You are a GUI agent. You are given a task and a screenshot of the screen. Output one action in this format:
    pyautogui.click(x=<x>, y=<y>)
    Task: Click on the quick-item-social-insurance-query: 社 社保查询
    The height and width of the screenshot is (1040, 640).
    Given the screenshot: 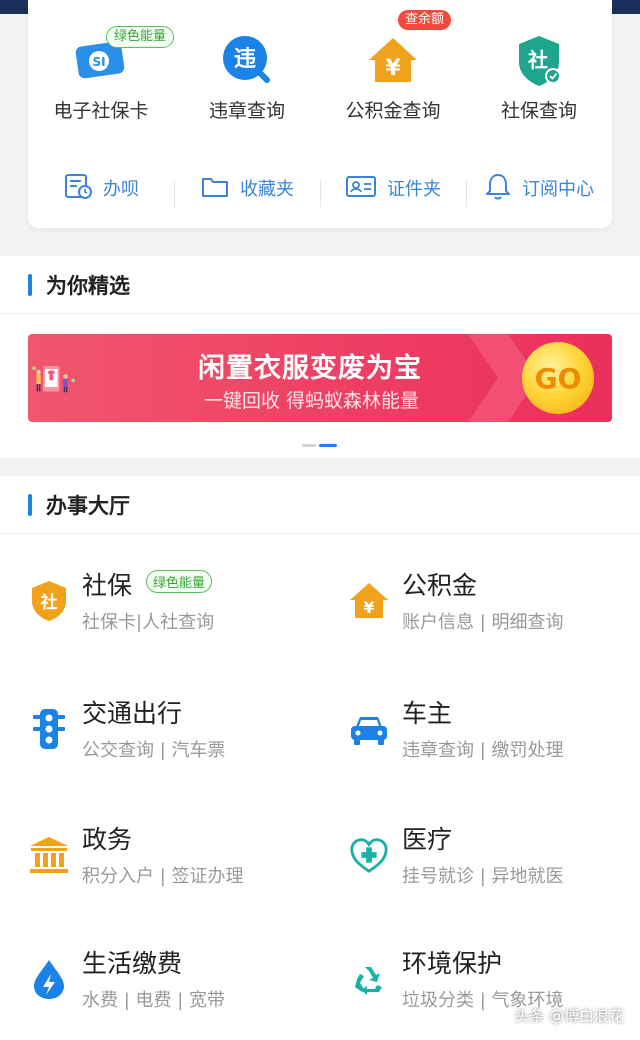 What is the action you would take?
    pyautogui.click(x=539, y=80)
    